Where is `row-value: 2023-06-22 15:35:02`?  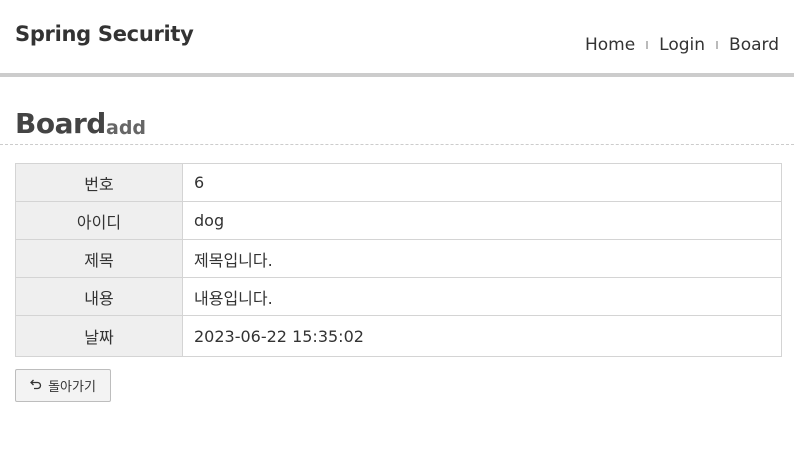 row-value: 2023-06-22 15:35:02 is located at coordinates (482, 336).